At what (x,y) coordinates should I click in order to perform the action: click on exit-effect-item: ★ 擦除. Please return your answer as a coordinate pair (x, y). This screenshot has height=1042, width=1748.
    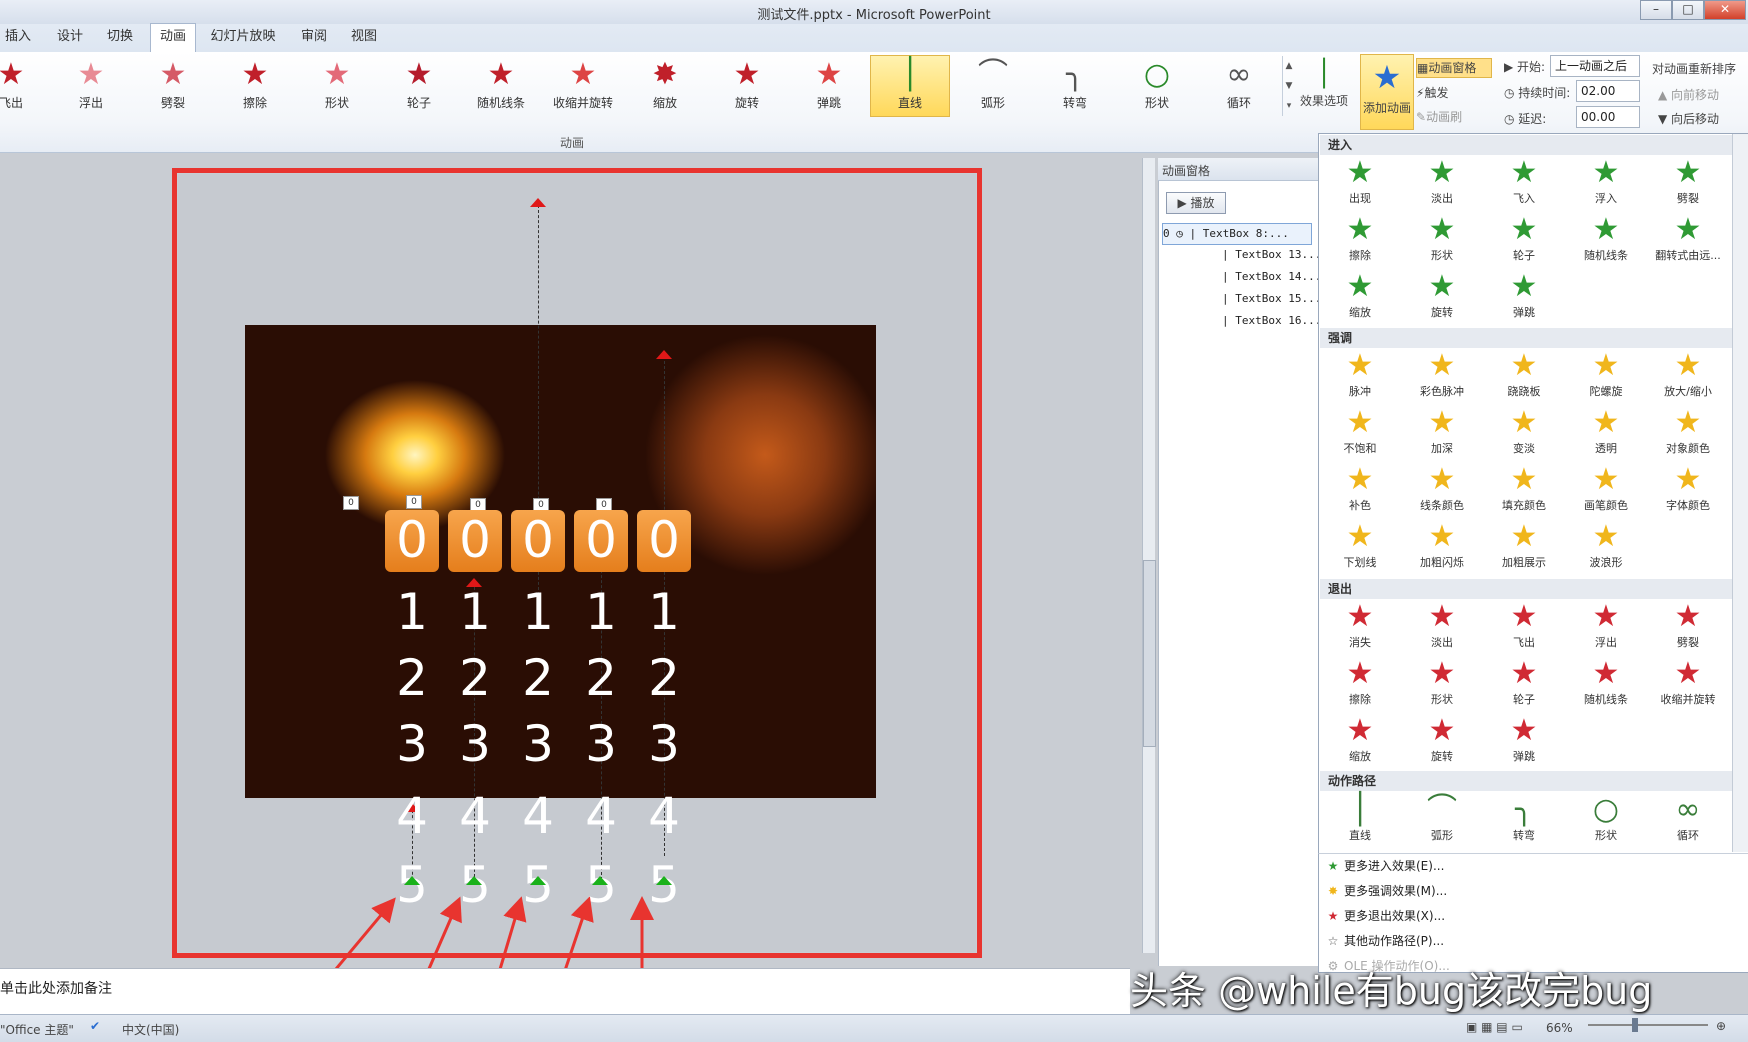
    Looking at the image, I should click on (1360, 684).